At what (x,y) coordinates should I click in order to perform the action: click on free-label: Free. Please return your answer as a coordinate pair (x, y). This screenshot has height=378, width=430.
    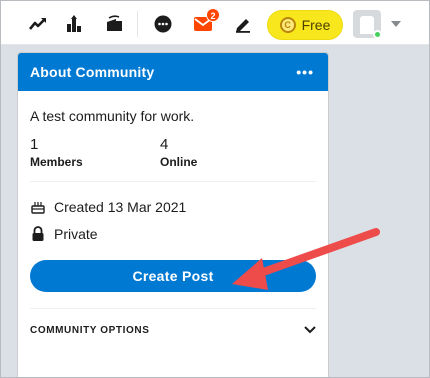
    Looking at the image, I should click on (316, 25).